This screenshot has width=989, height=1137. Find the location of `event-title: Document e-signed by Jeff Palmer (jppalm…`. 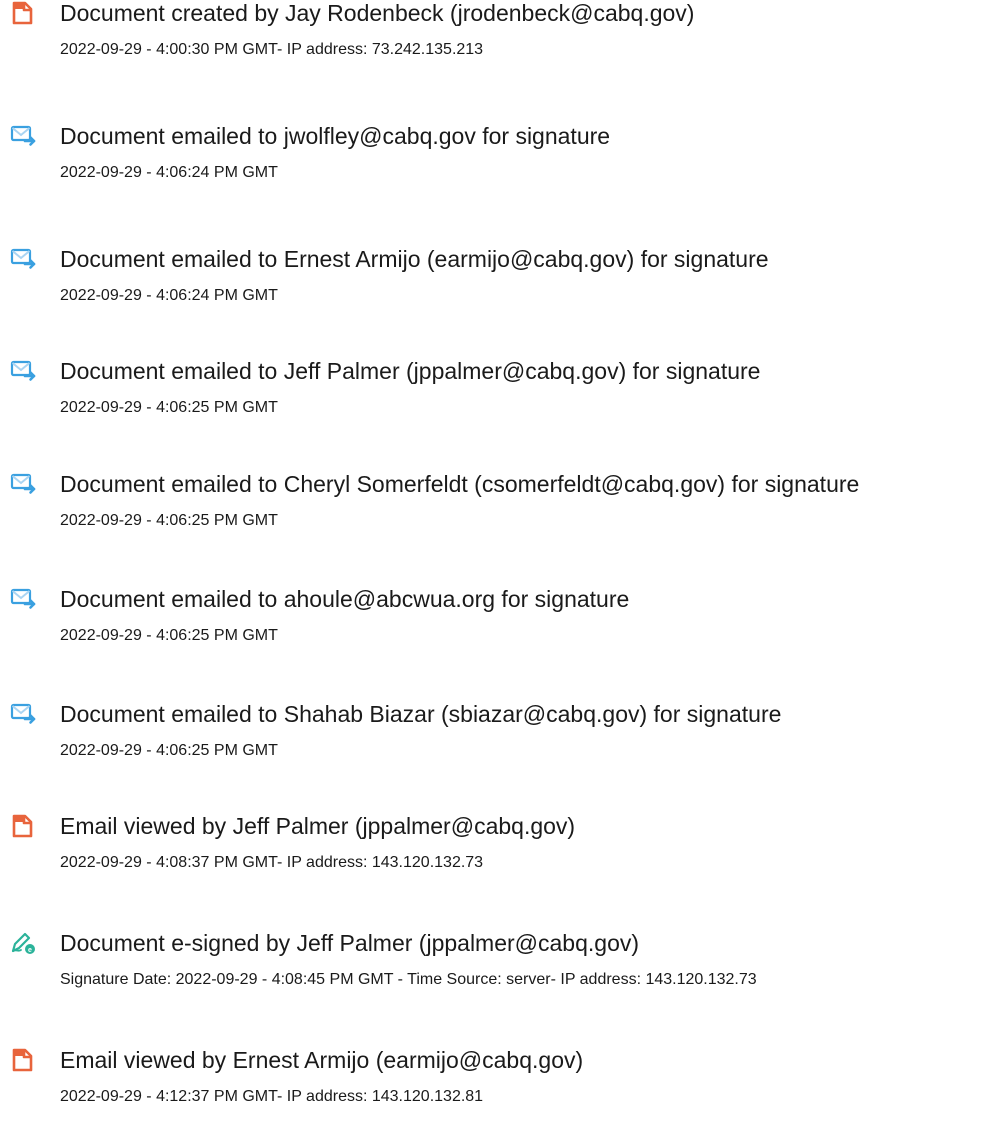

event-title: Document e-signed by Jeff Palmer (jppalm… is located at coordinates (350, 943).